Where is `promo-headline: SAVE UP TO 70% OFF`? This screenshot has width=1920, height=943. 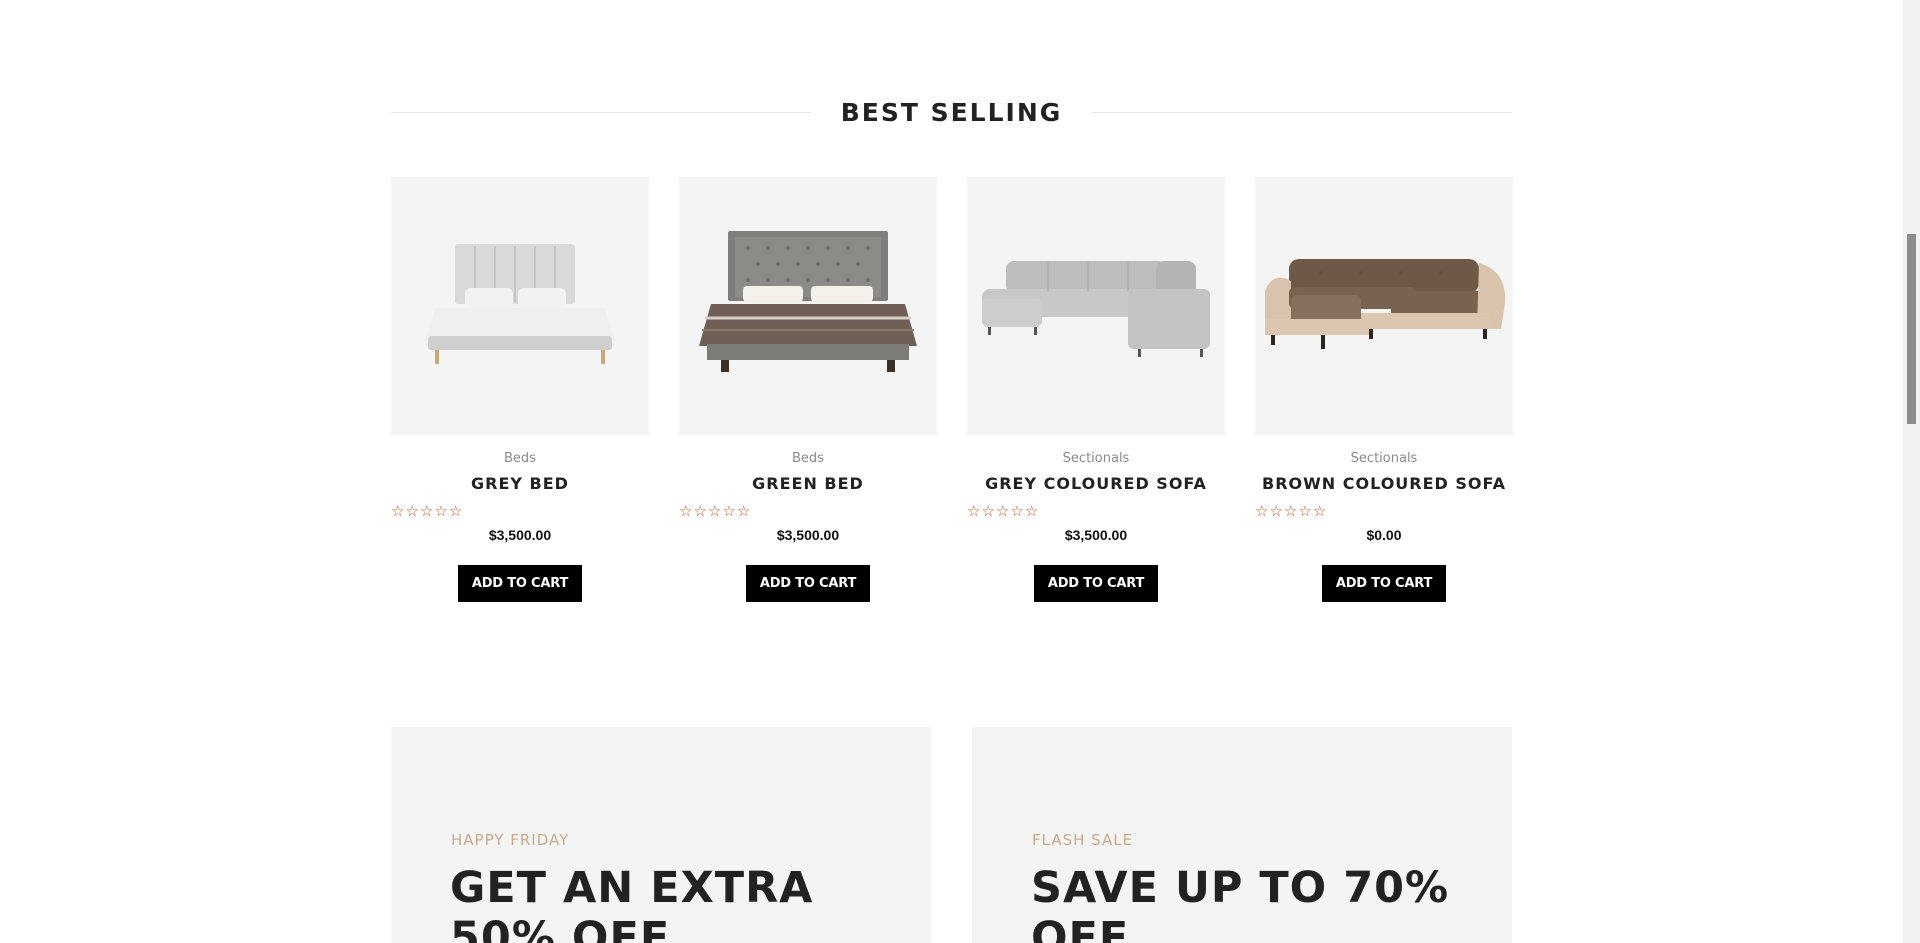
promo-headline: SAVE UP TO 70% OFF is located at coordinates (1240, 903).